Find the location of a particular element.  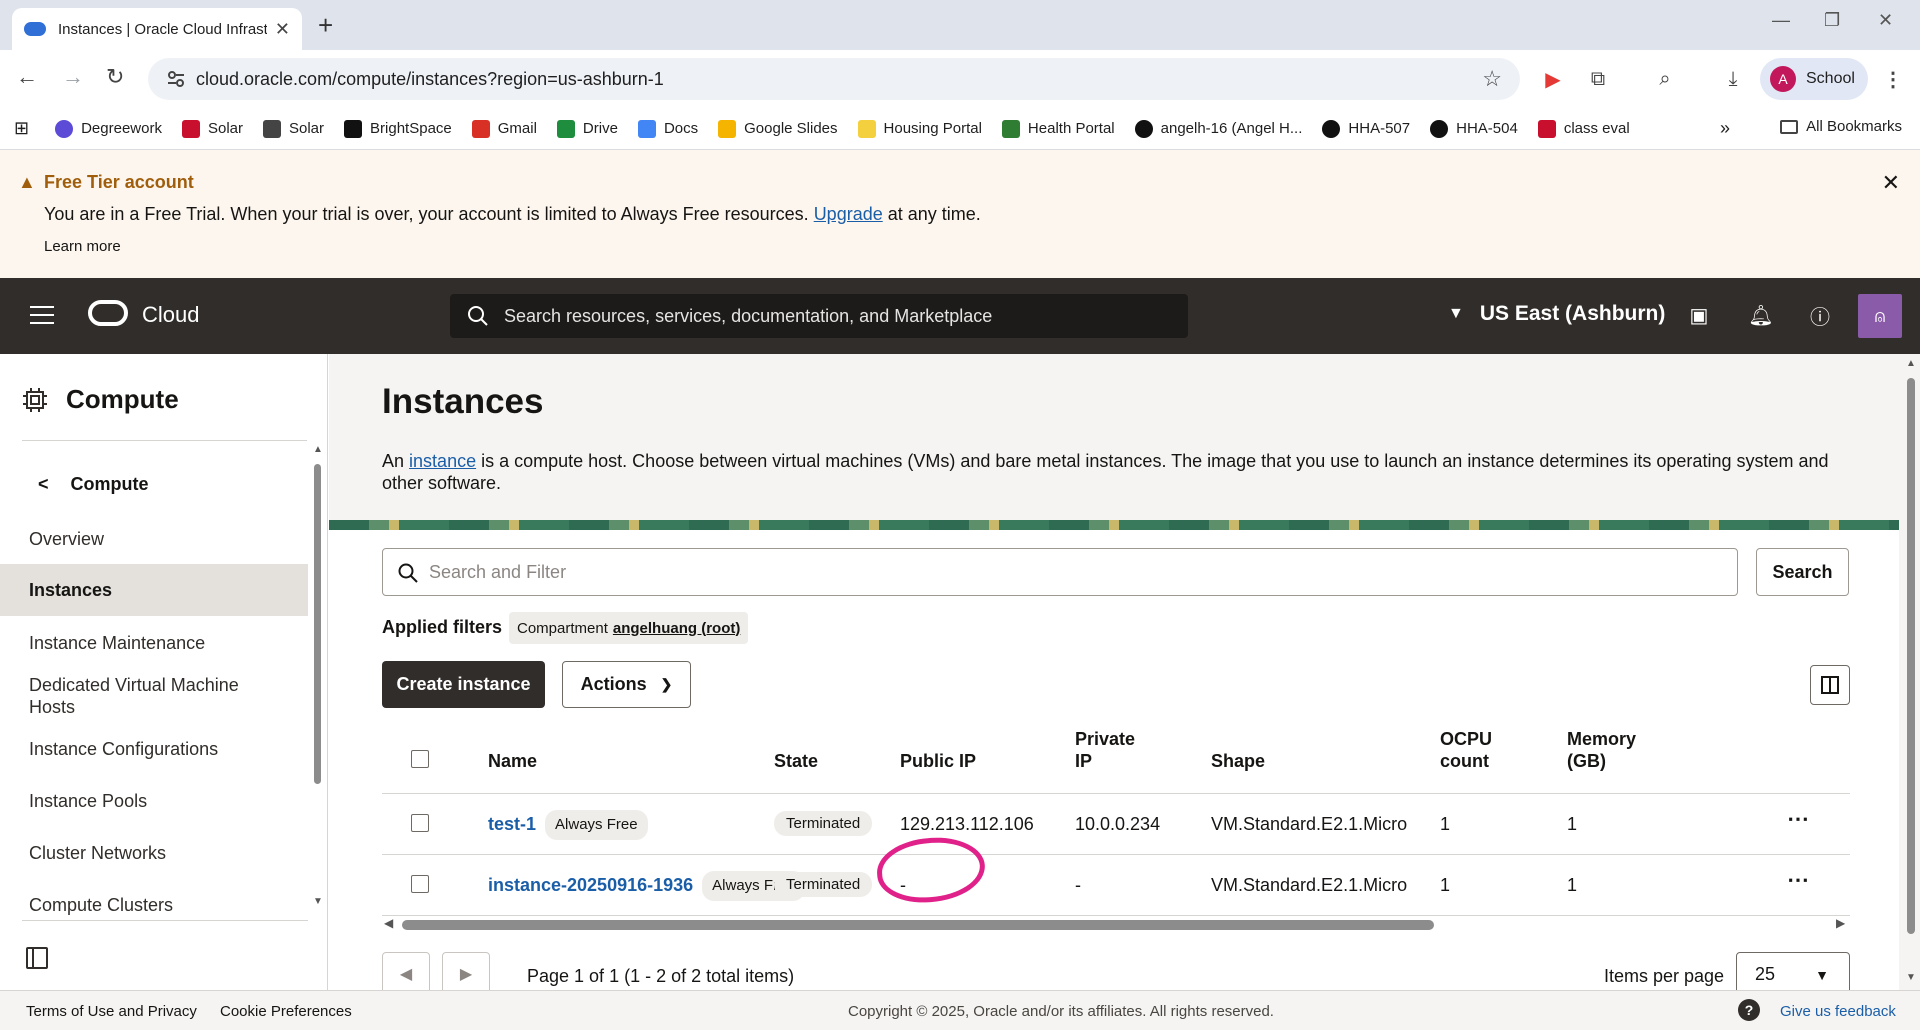

notifications-bell-icon: 🔔︎ is located at coordinates (1761, 315).